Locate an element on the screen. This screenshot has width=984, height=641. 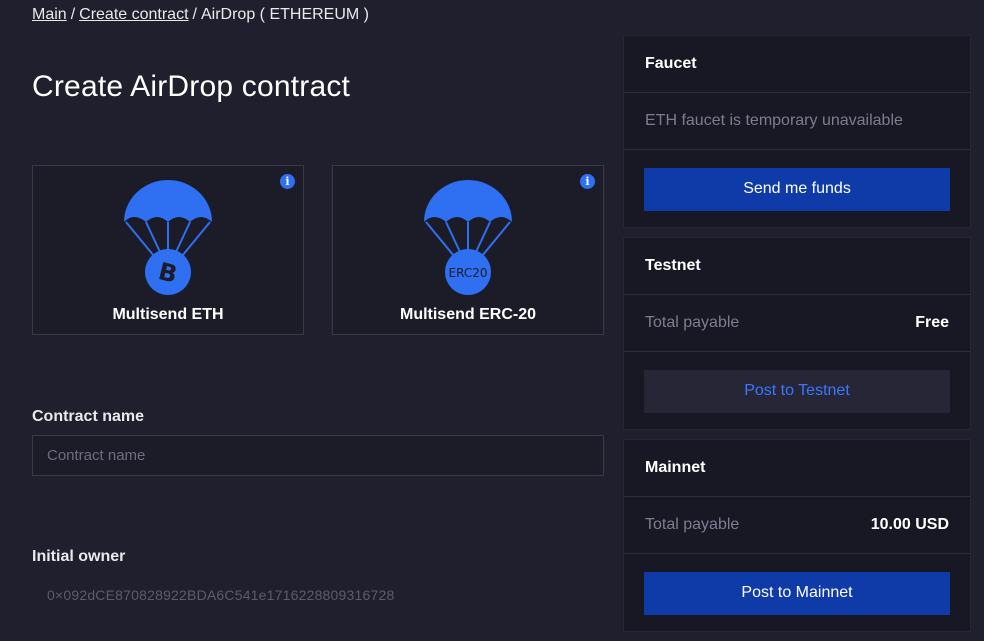
contract-name-label: Contract name is located at coordinates (88, 416).